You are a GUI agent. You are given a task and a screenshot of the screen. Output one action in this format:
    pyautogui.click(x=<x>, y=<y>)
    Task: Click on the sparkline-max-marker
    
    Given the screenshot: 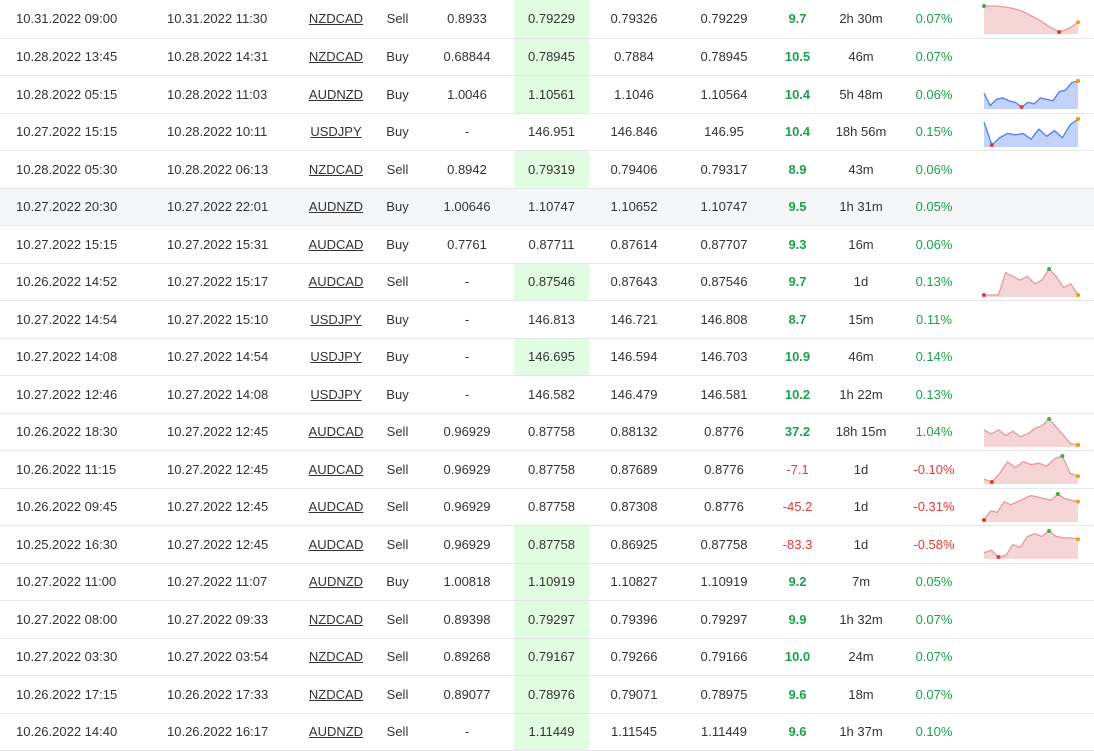 What is the action you would take?
    pyautogui.click(x=1062, y=456)
    